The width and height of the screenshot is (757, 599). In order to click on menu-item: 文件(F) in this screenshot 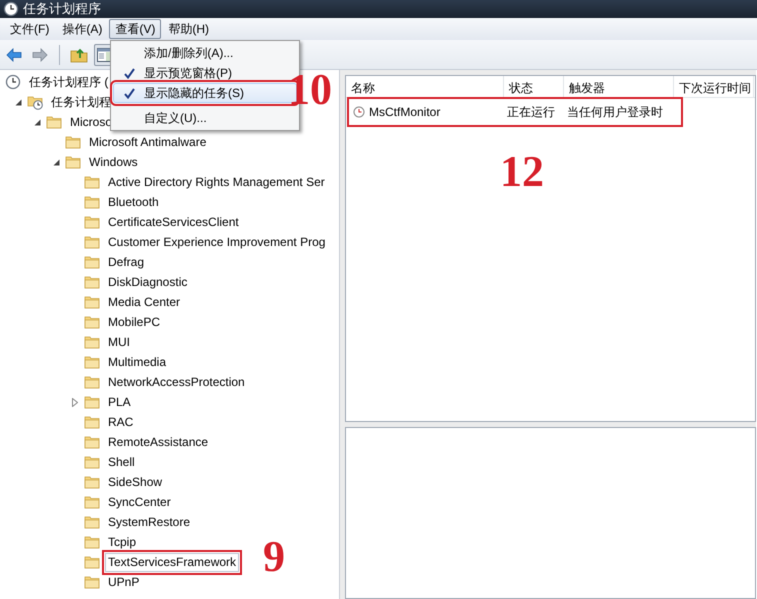, I will do `click(30, 29)`.